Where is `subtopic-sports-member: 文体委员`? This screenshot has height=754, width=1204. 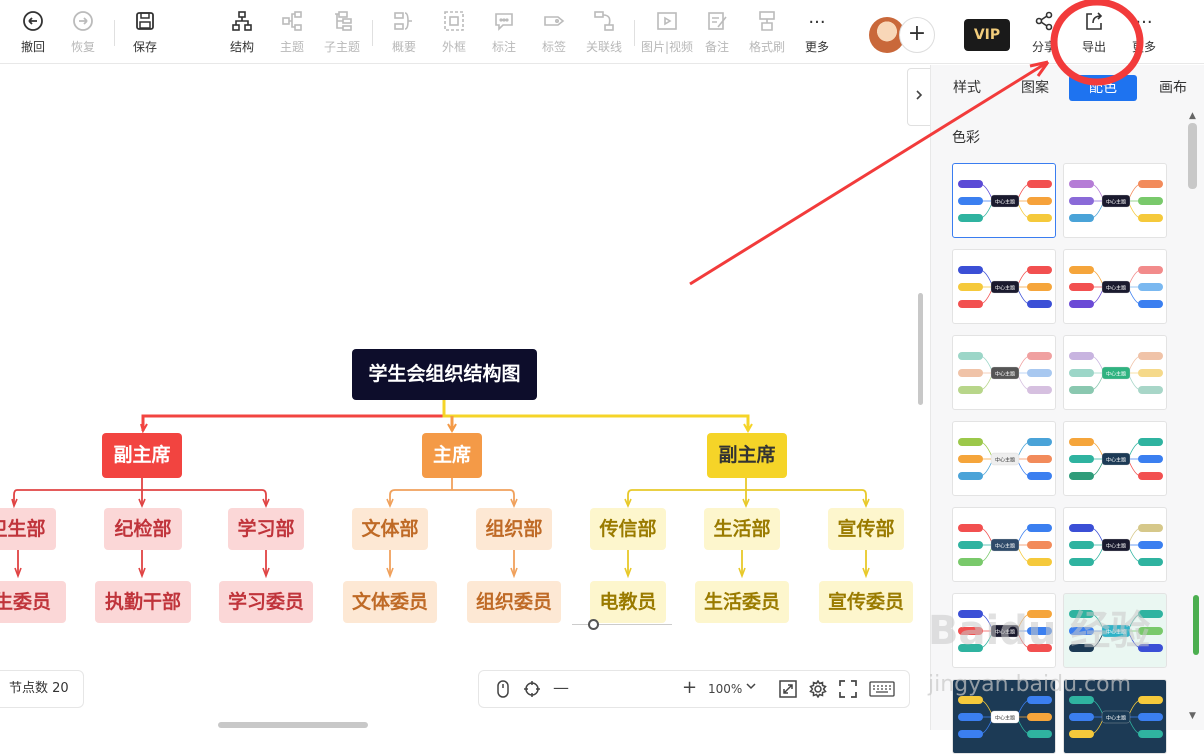 subtopic-sports-member: 文体委员 is located at coordinates (390, 602).